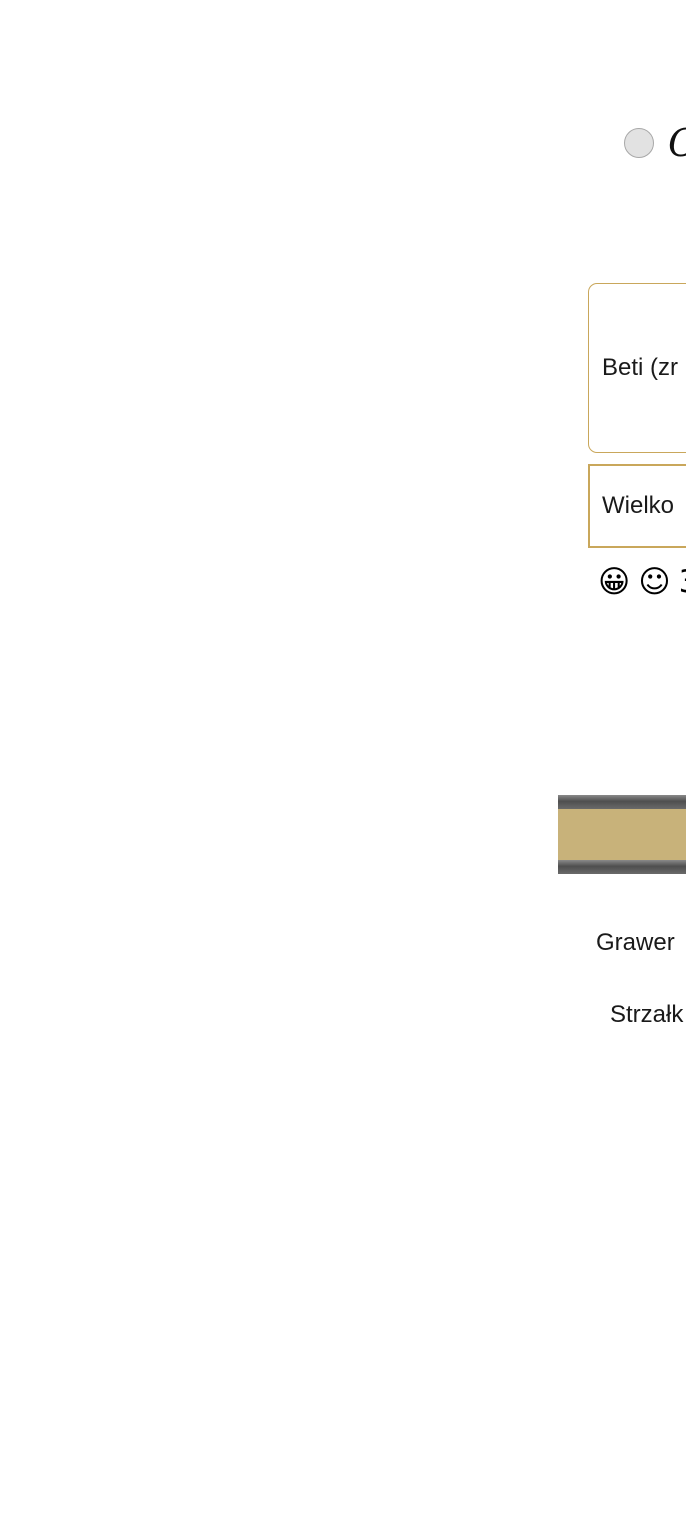 Image resolution: width=686 pixels, height=1522 pixels. I want to click on font-option-row: C, so click(655, 143).